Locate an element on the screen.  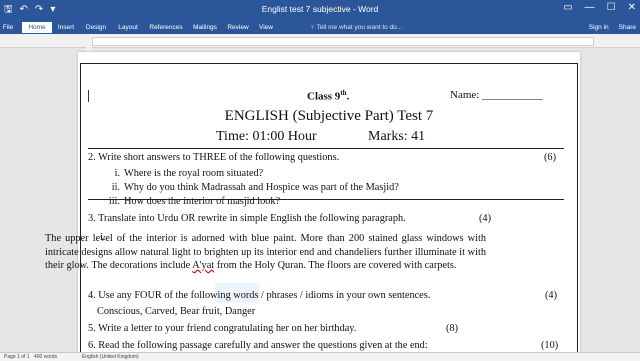
tab-home: Home is located at coordinates (37, 27).